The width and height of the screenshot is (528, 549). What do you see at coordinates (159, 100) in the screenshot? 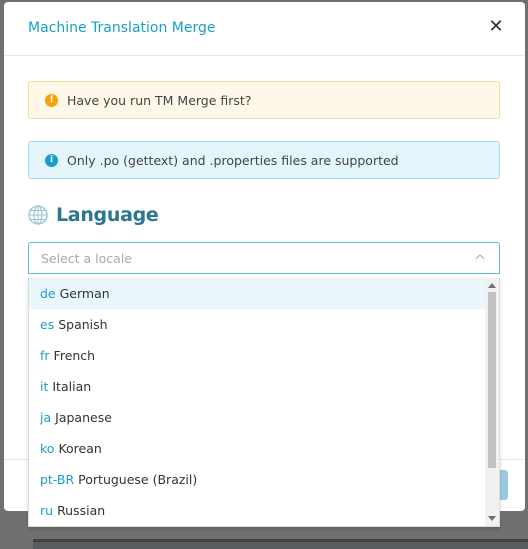
I see `warning-alert-text: Have you run TM Merge first?` at bounding box center [159, 100].